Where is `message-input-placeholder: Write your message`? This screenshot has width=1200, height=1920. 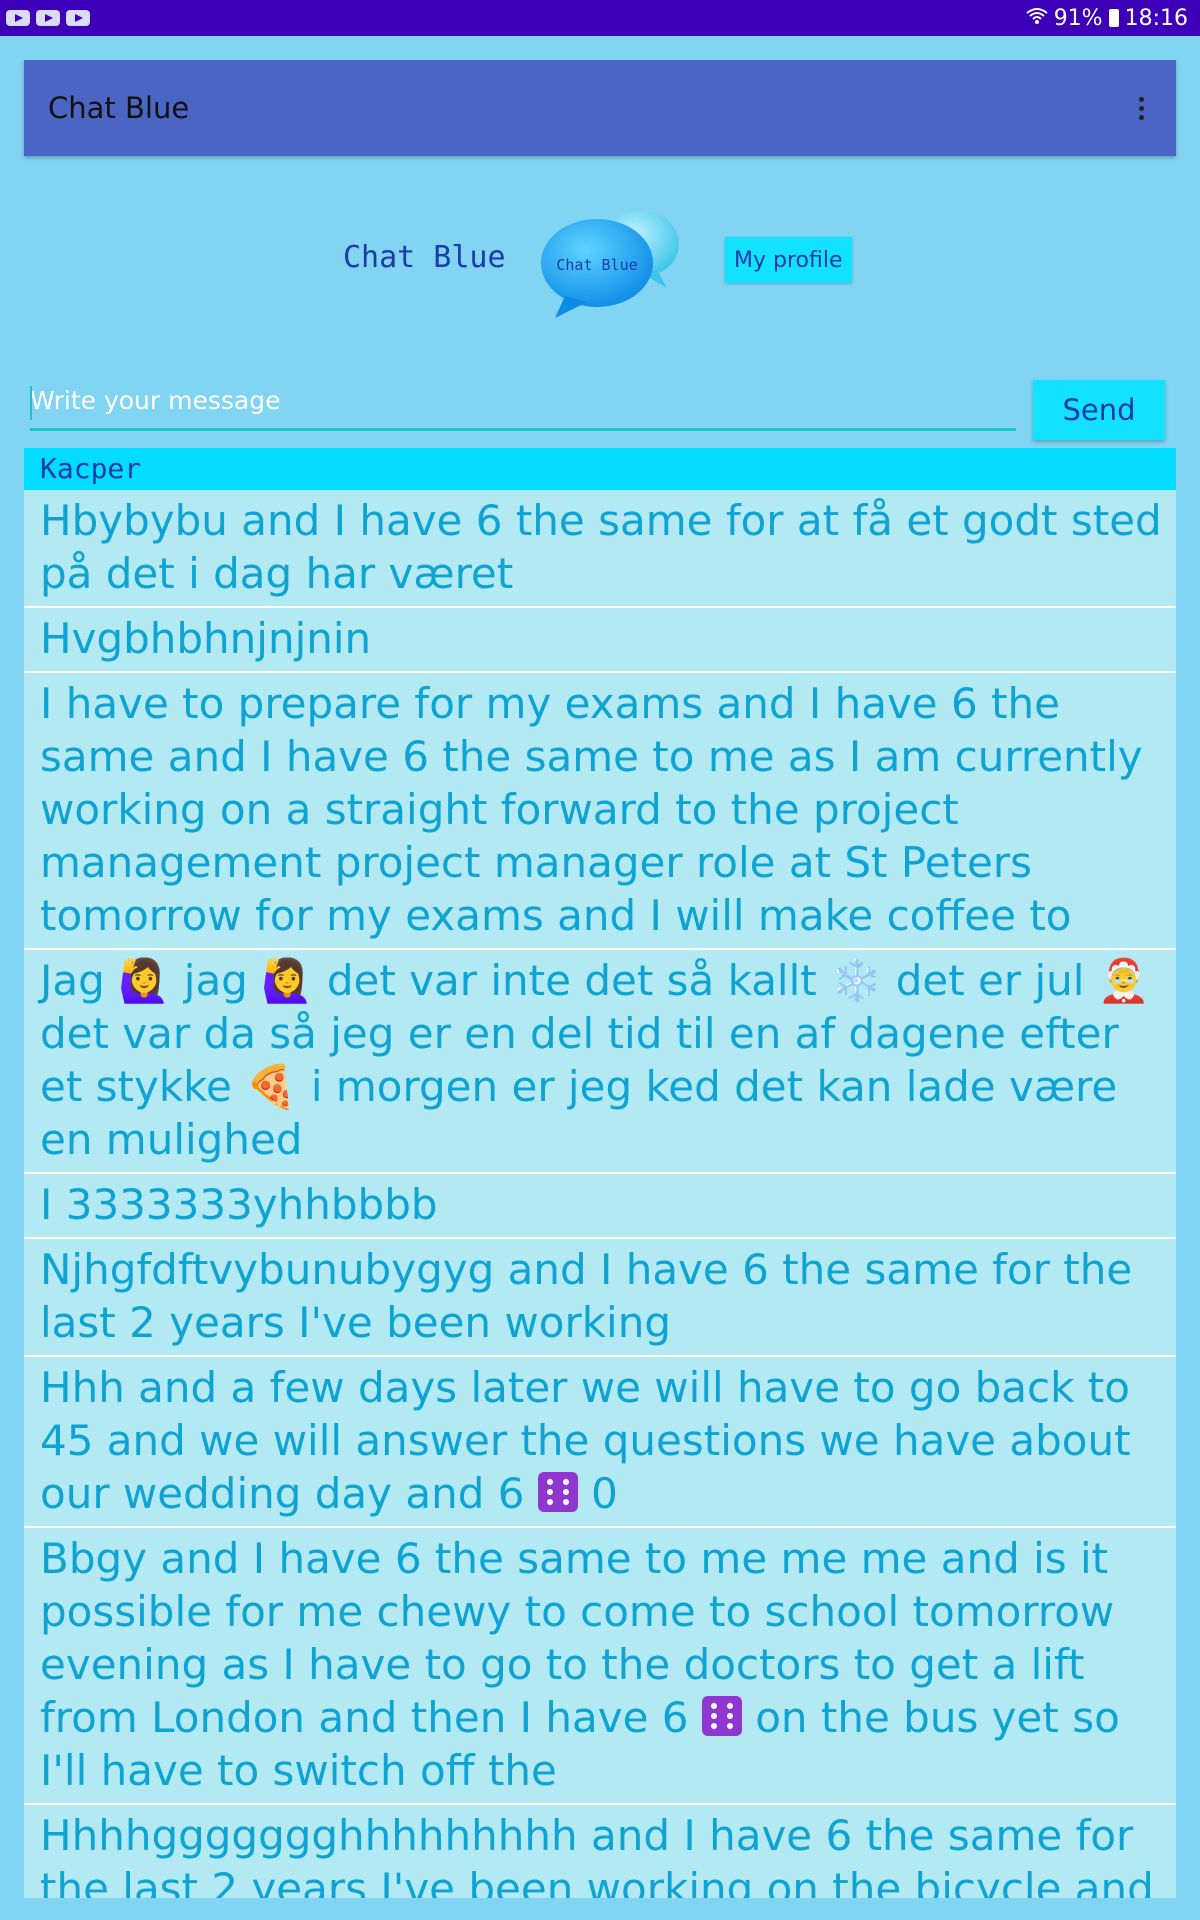
message-input-placeholder: Write your message is located at coordinates (155, 400).